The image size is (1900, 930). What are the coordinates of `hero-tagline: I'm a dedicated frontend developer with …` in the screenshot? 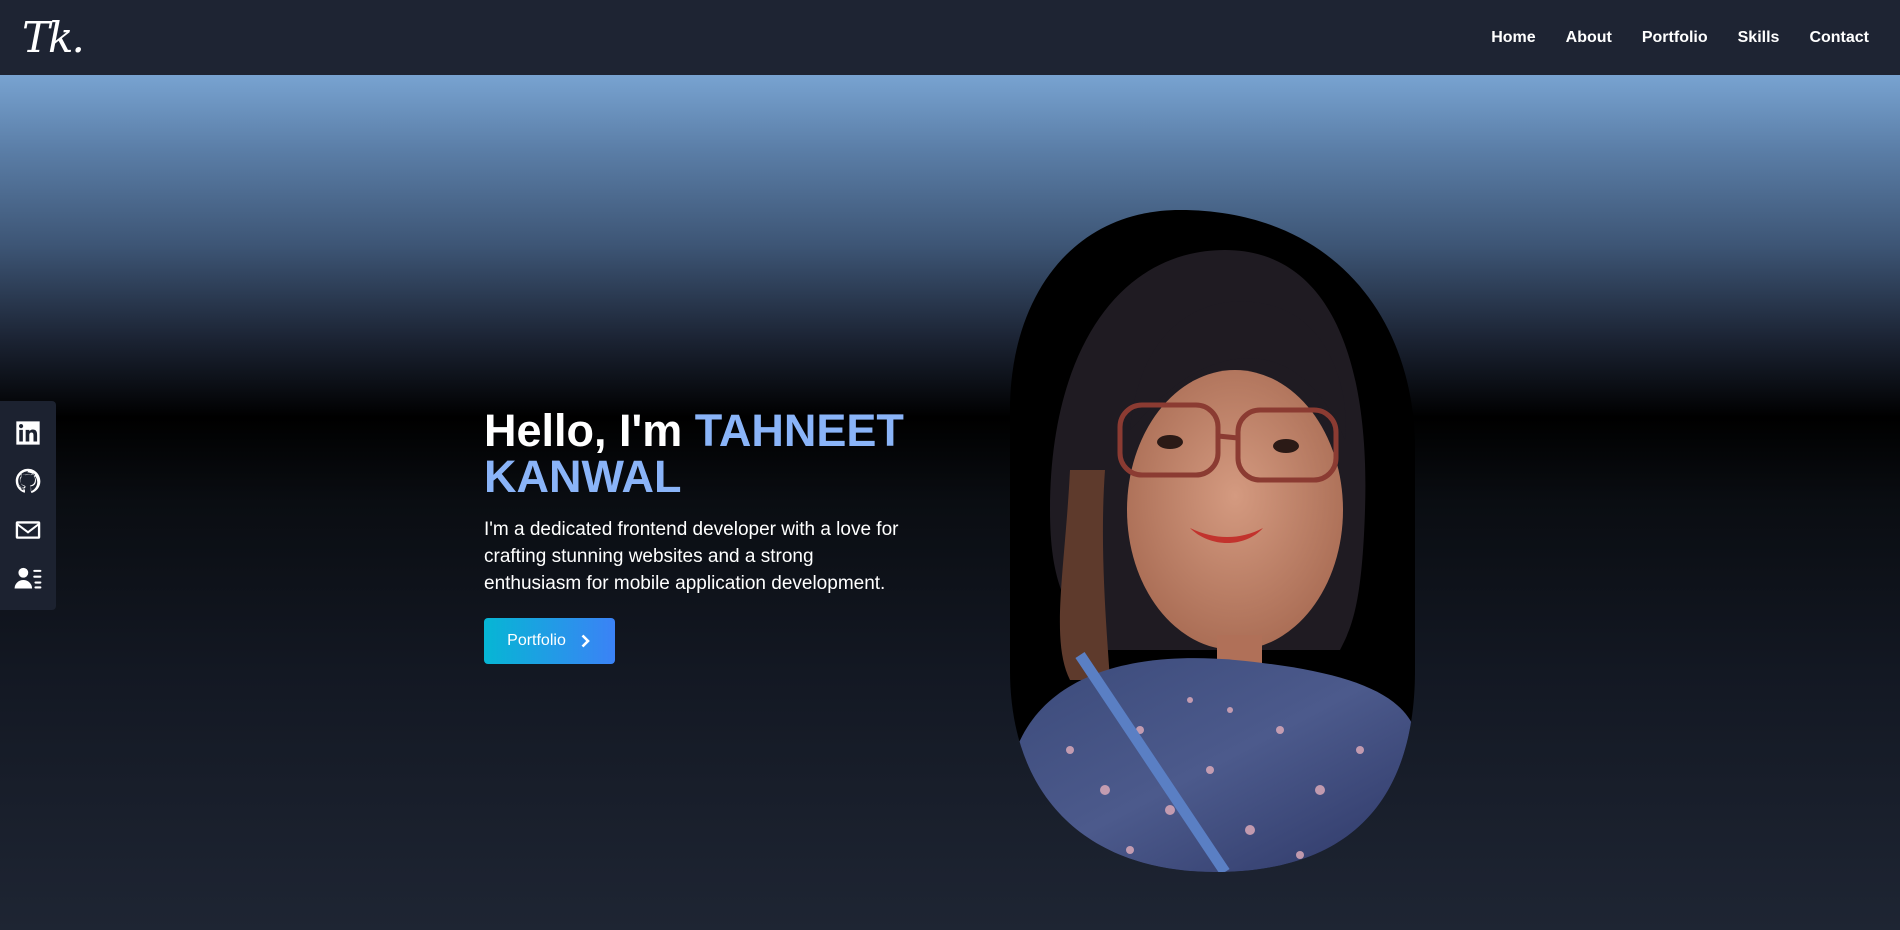 It's located at (691, 556).